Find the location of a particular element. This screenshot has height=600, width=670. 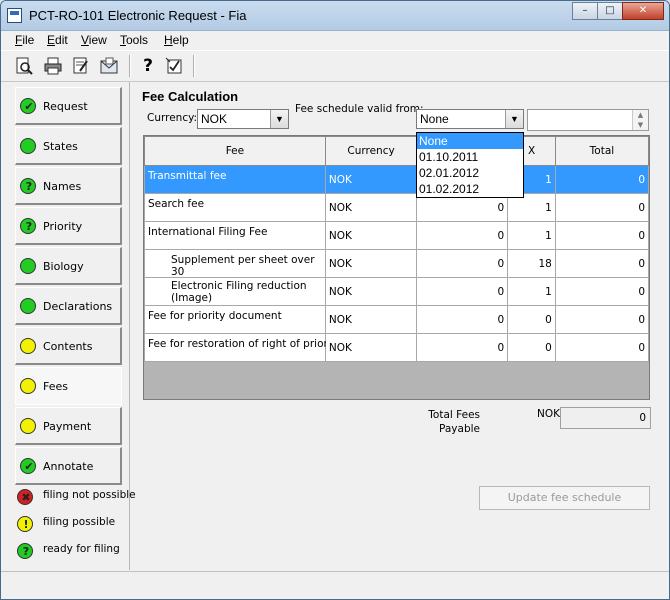

menu-bar: File Edit View Tools Help is located at coordinates (335, 40).